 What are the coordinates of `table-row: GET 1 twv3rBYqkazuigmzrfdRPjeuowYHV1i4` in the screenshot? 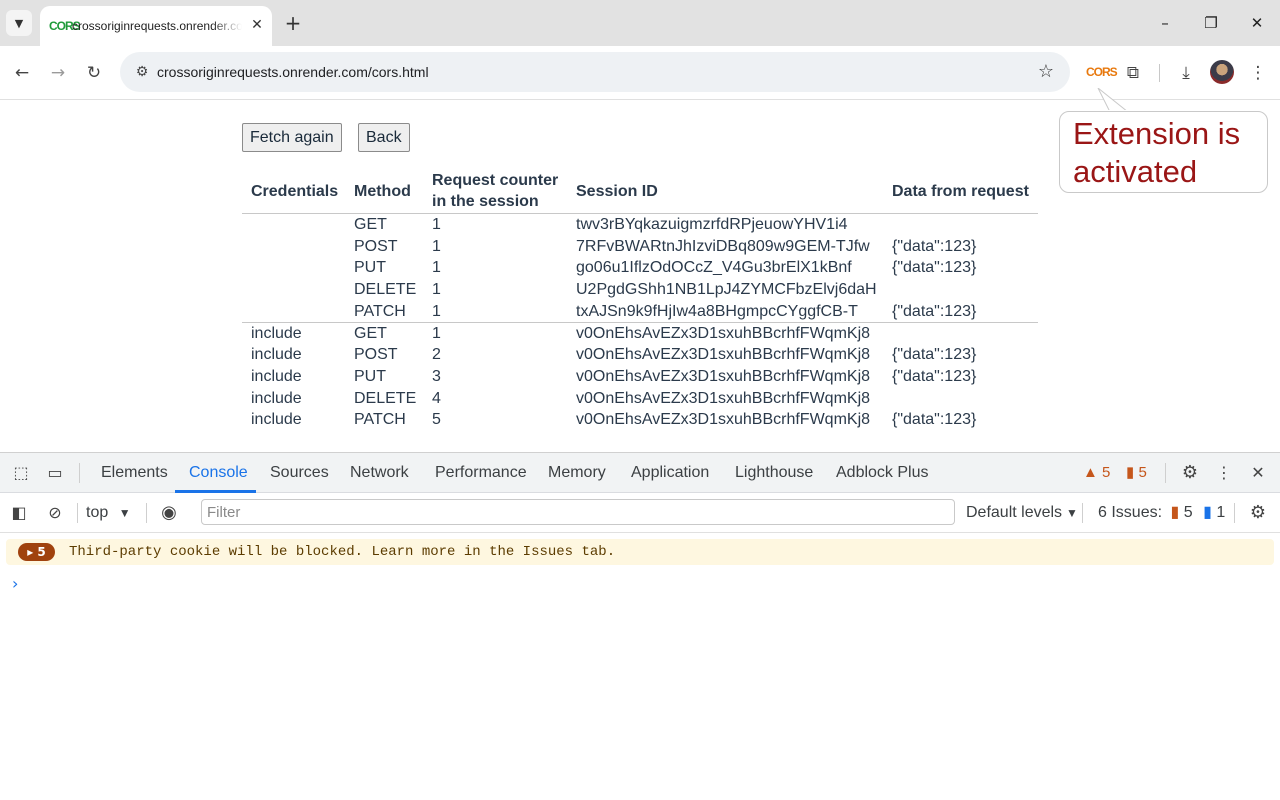 It's located at (640, 225).